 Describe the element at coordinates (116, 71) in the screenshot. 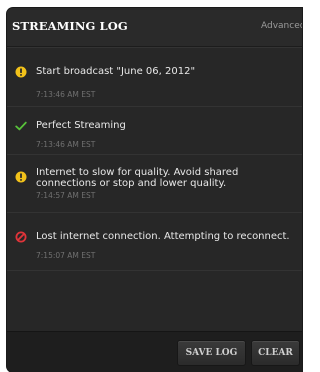

I see `log-message: Start broadcast "June 06, 2012"` at that location.